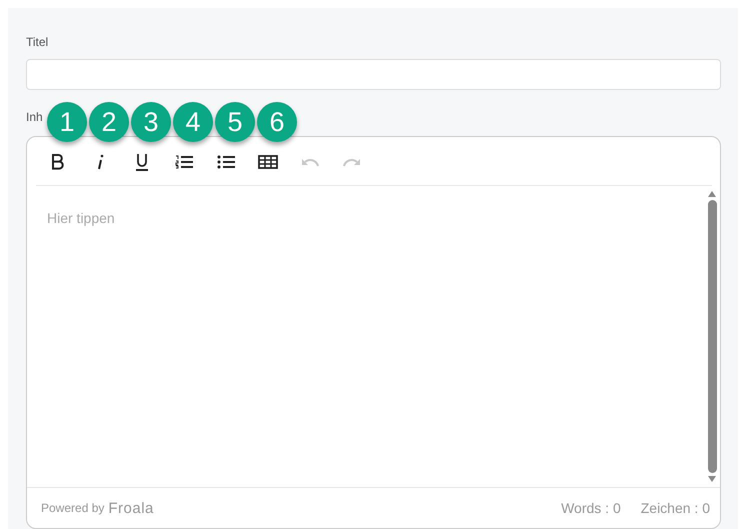  Describe the element at coordinates (58, 162) in the screenshot. I see `bold-icon` at that location.